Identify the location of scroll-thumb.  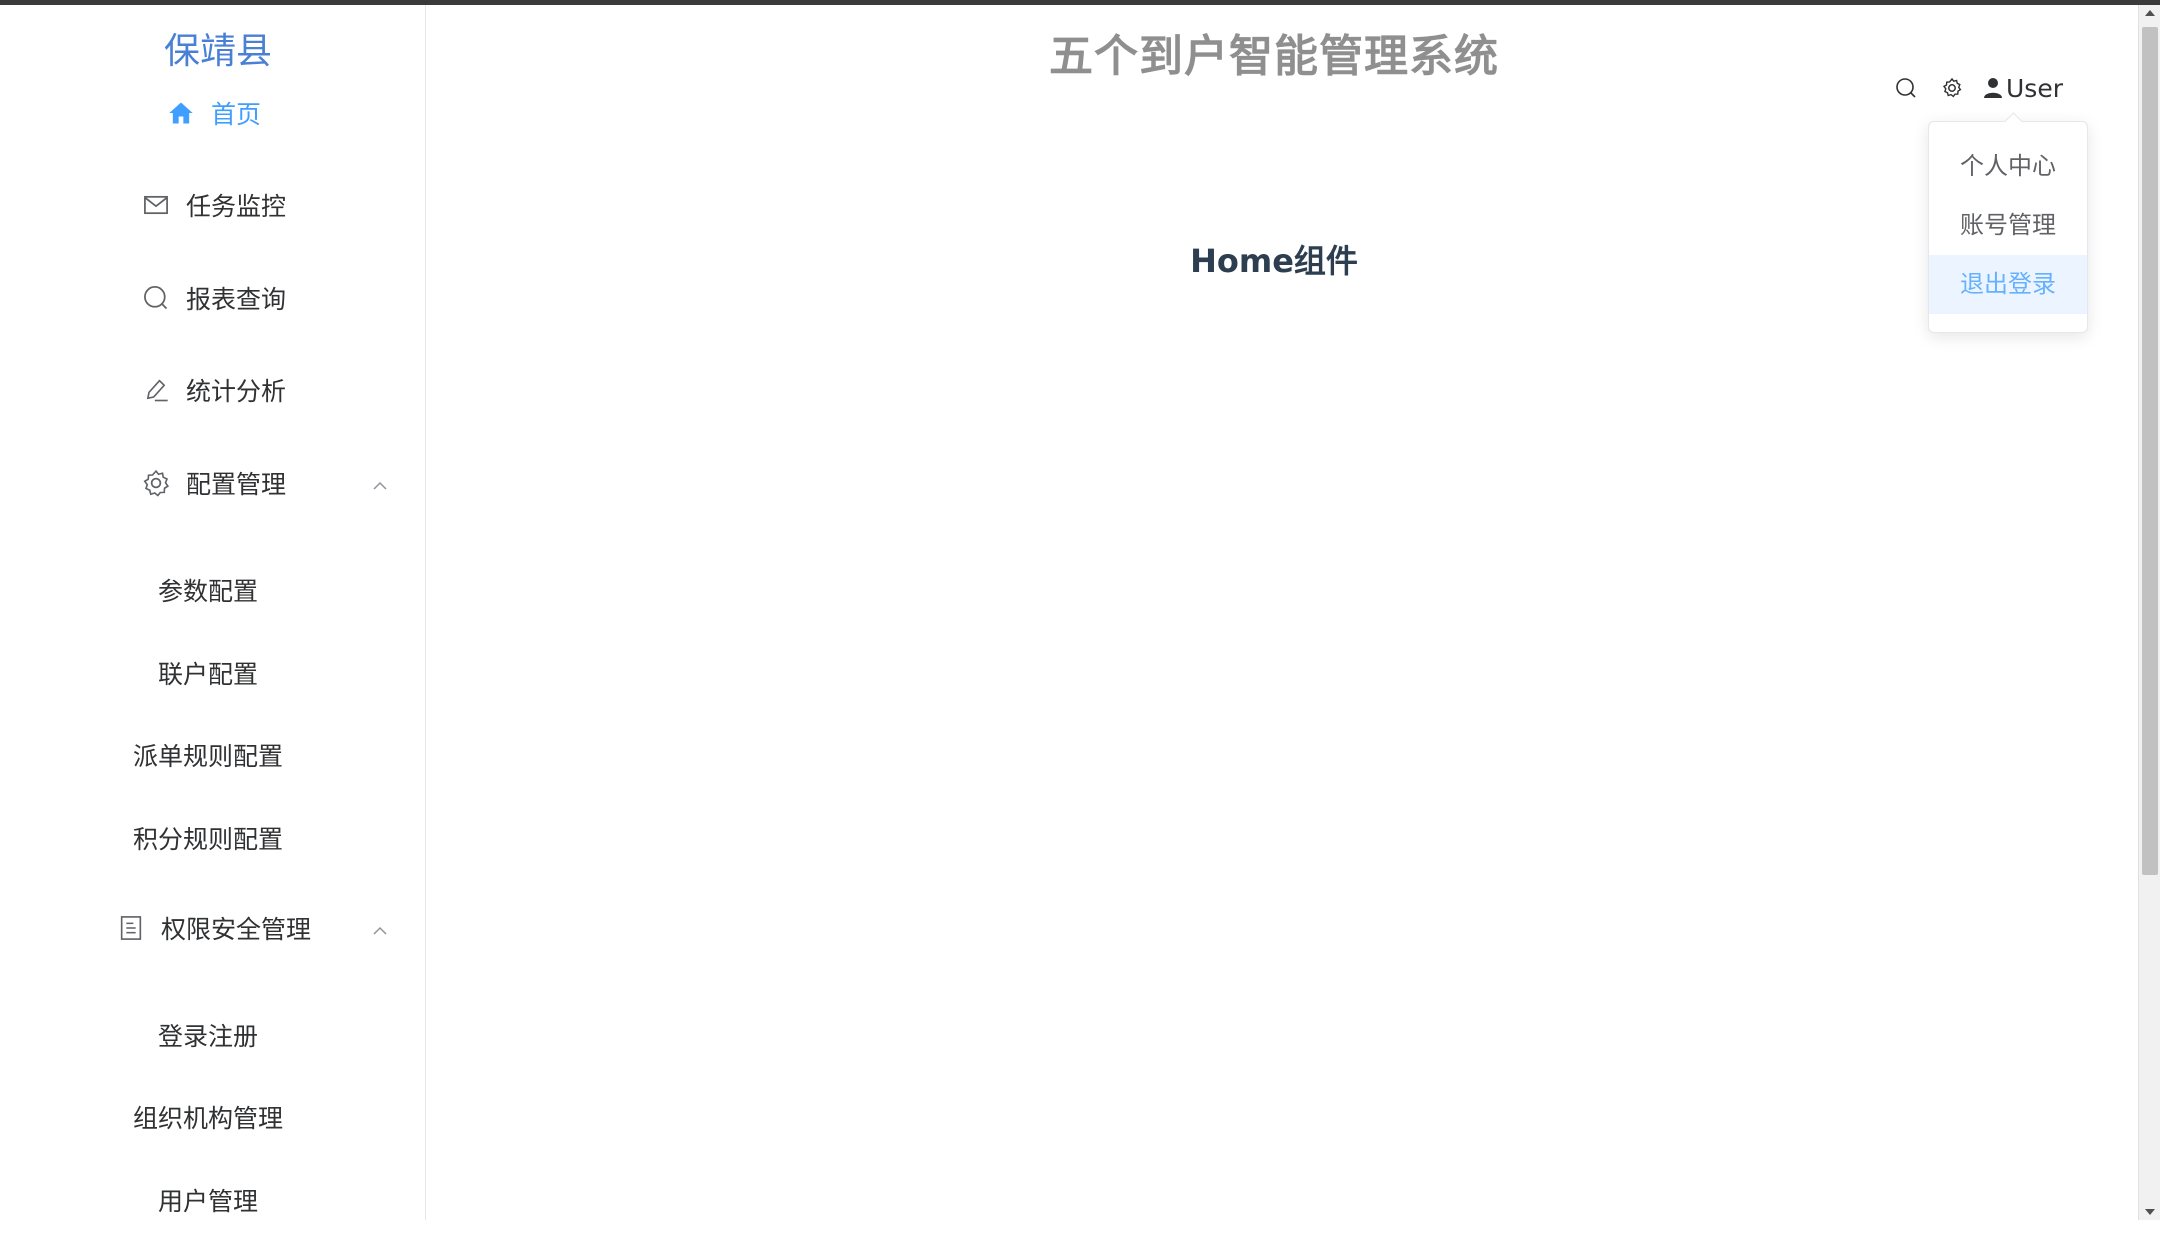
(2150, 451).